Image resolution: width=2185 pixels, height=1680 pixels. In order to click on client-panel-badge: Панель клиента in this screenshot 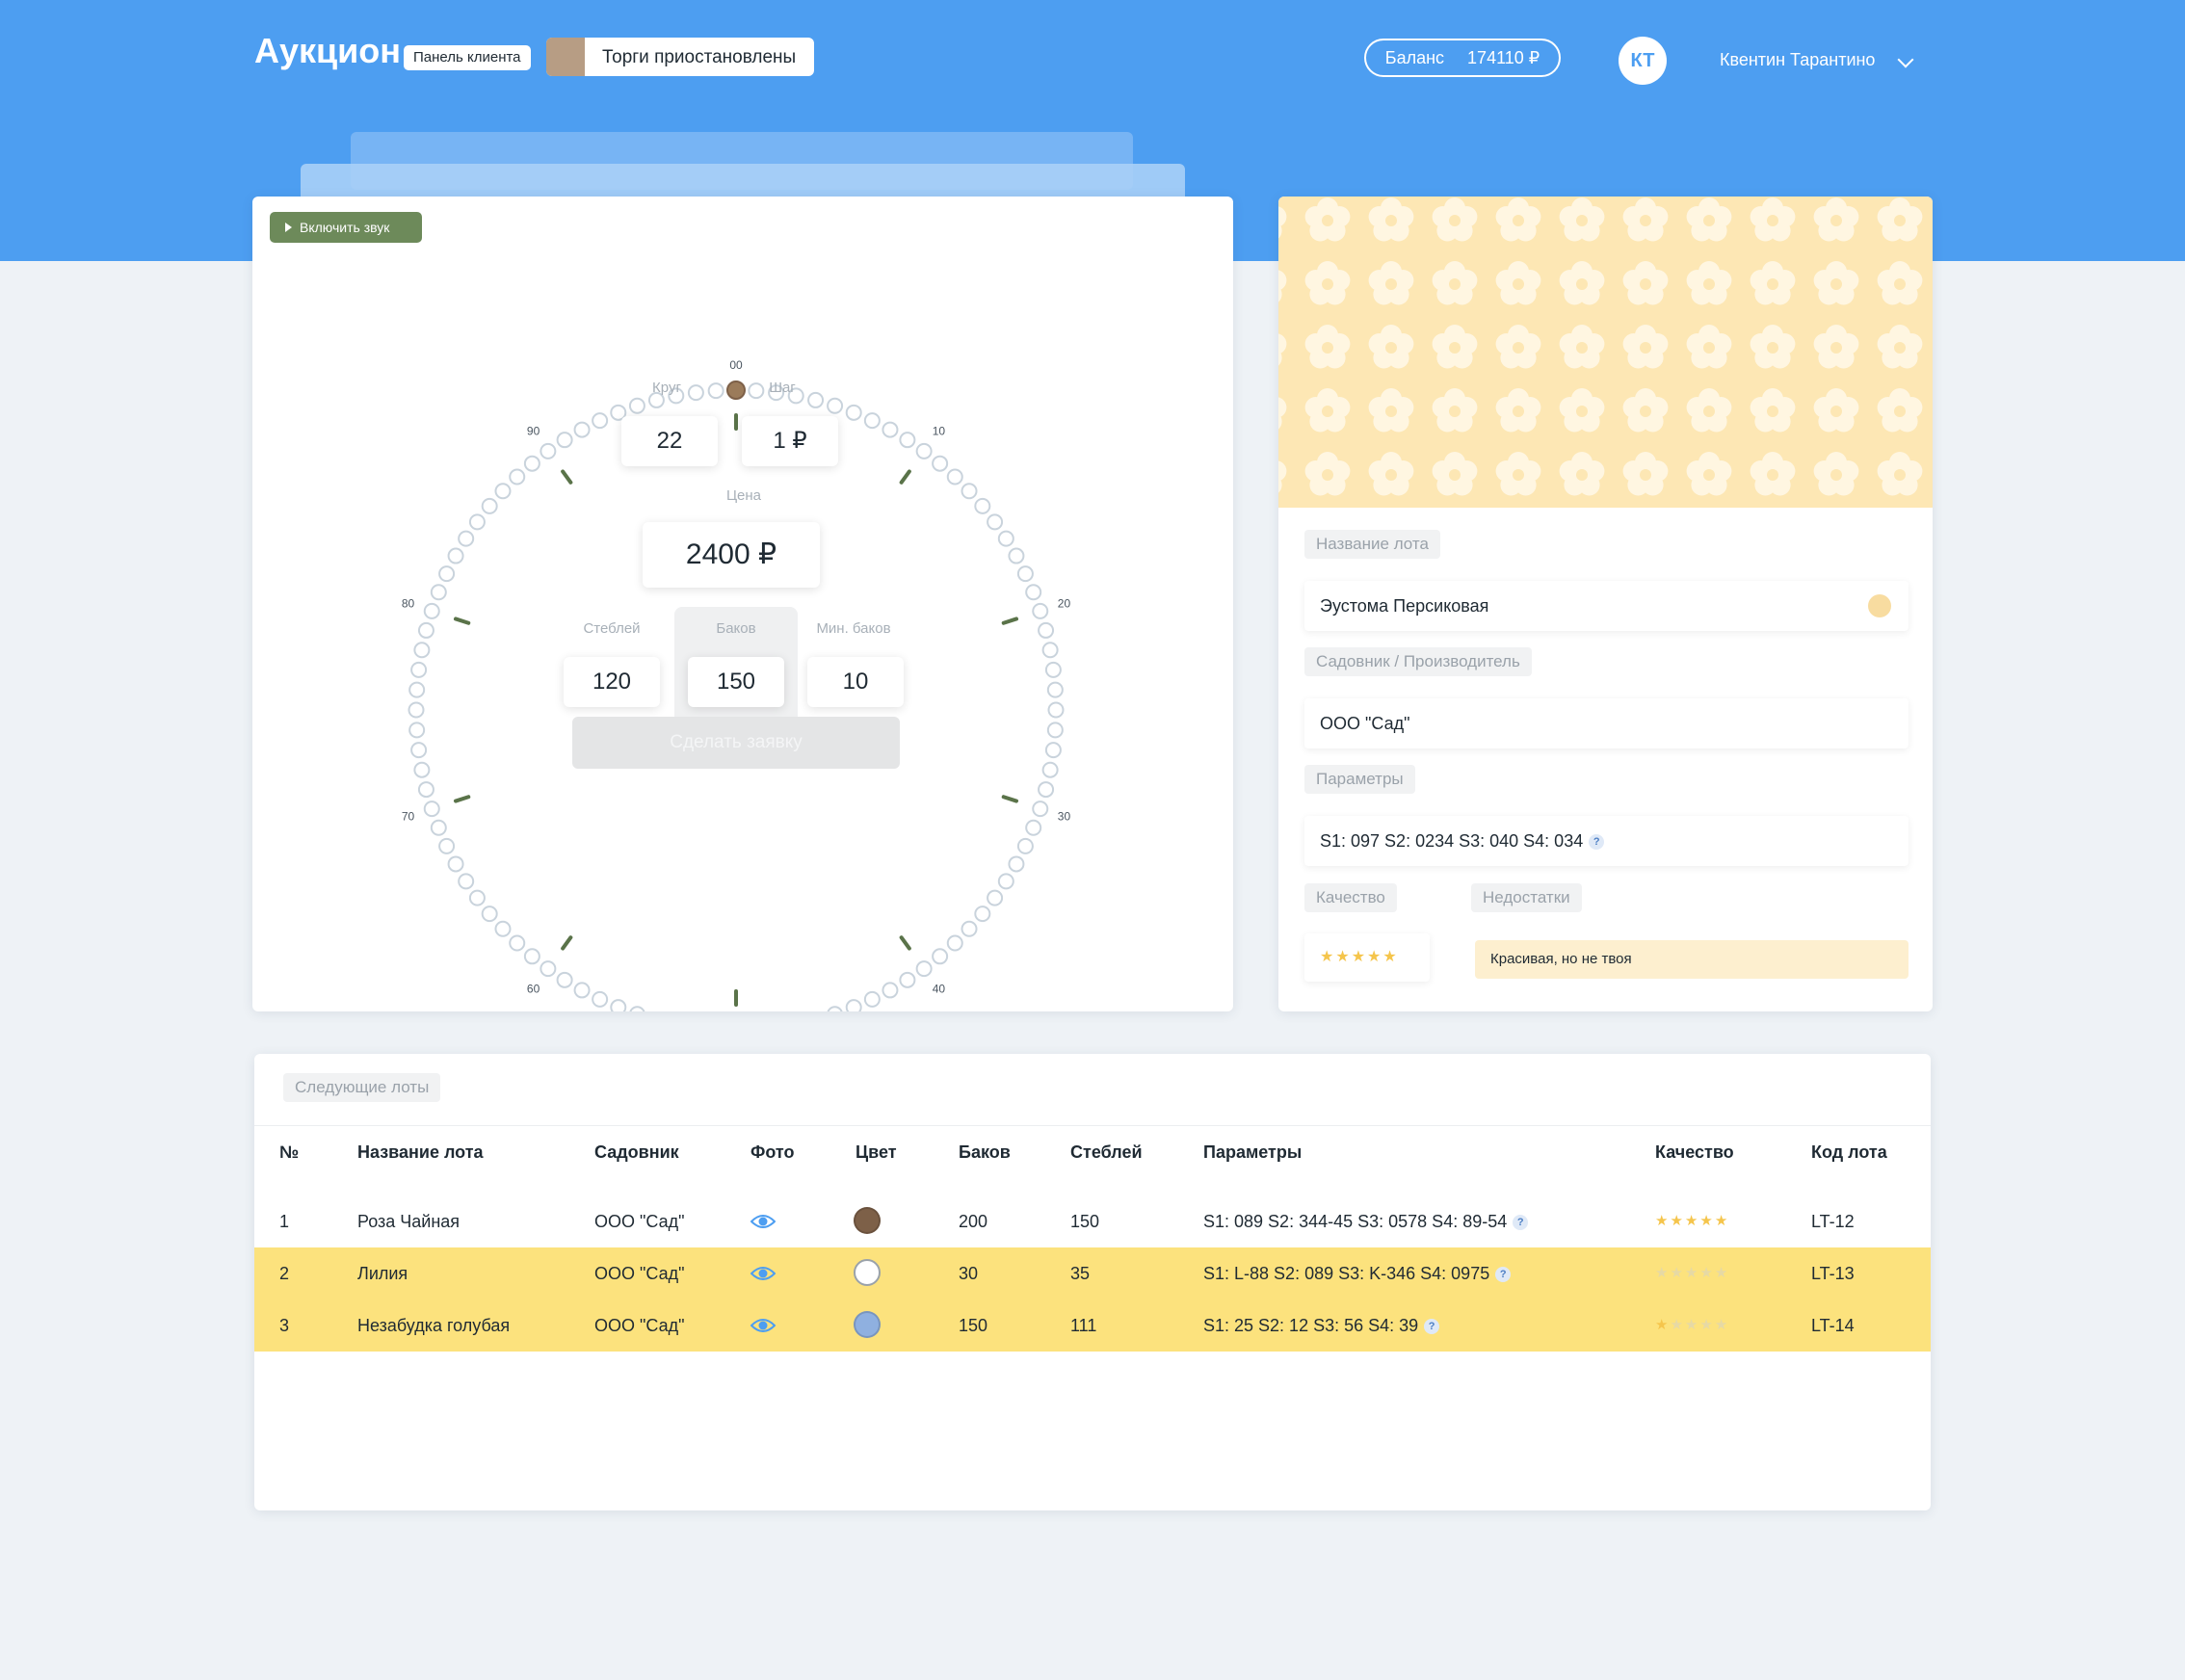, I will do `click(467, 58)`.